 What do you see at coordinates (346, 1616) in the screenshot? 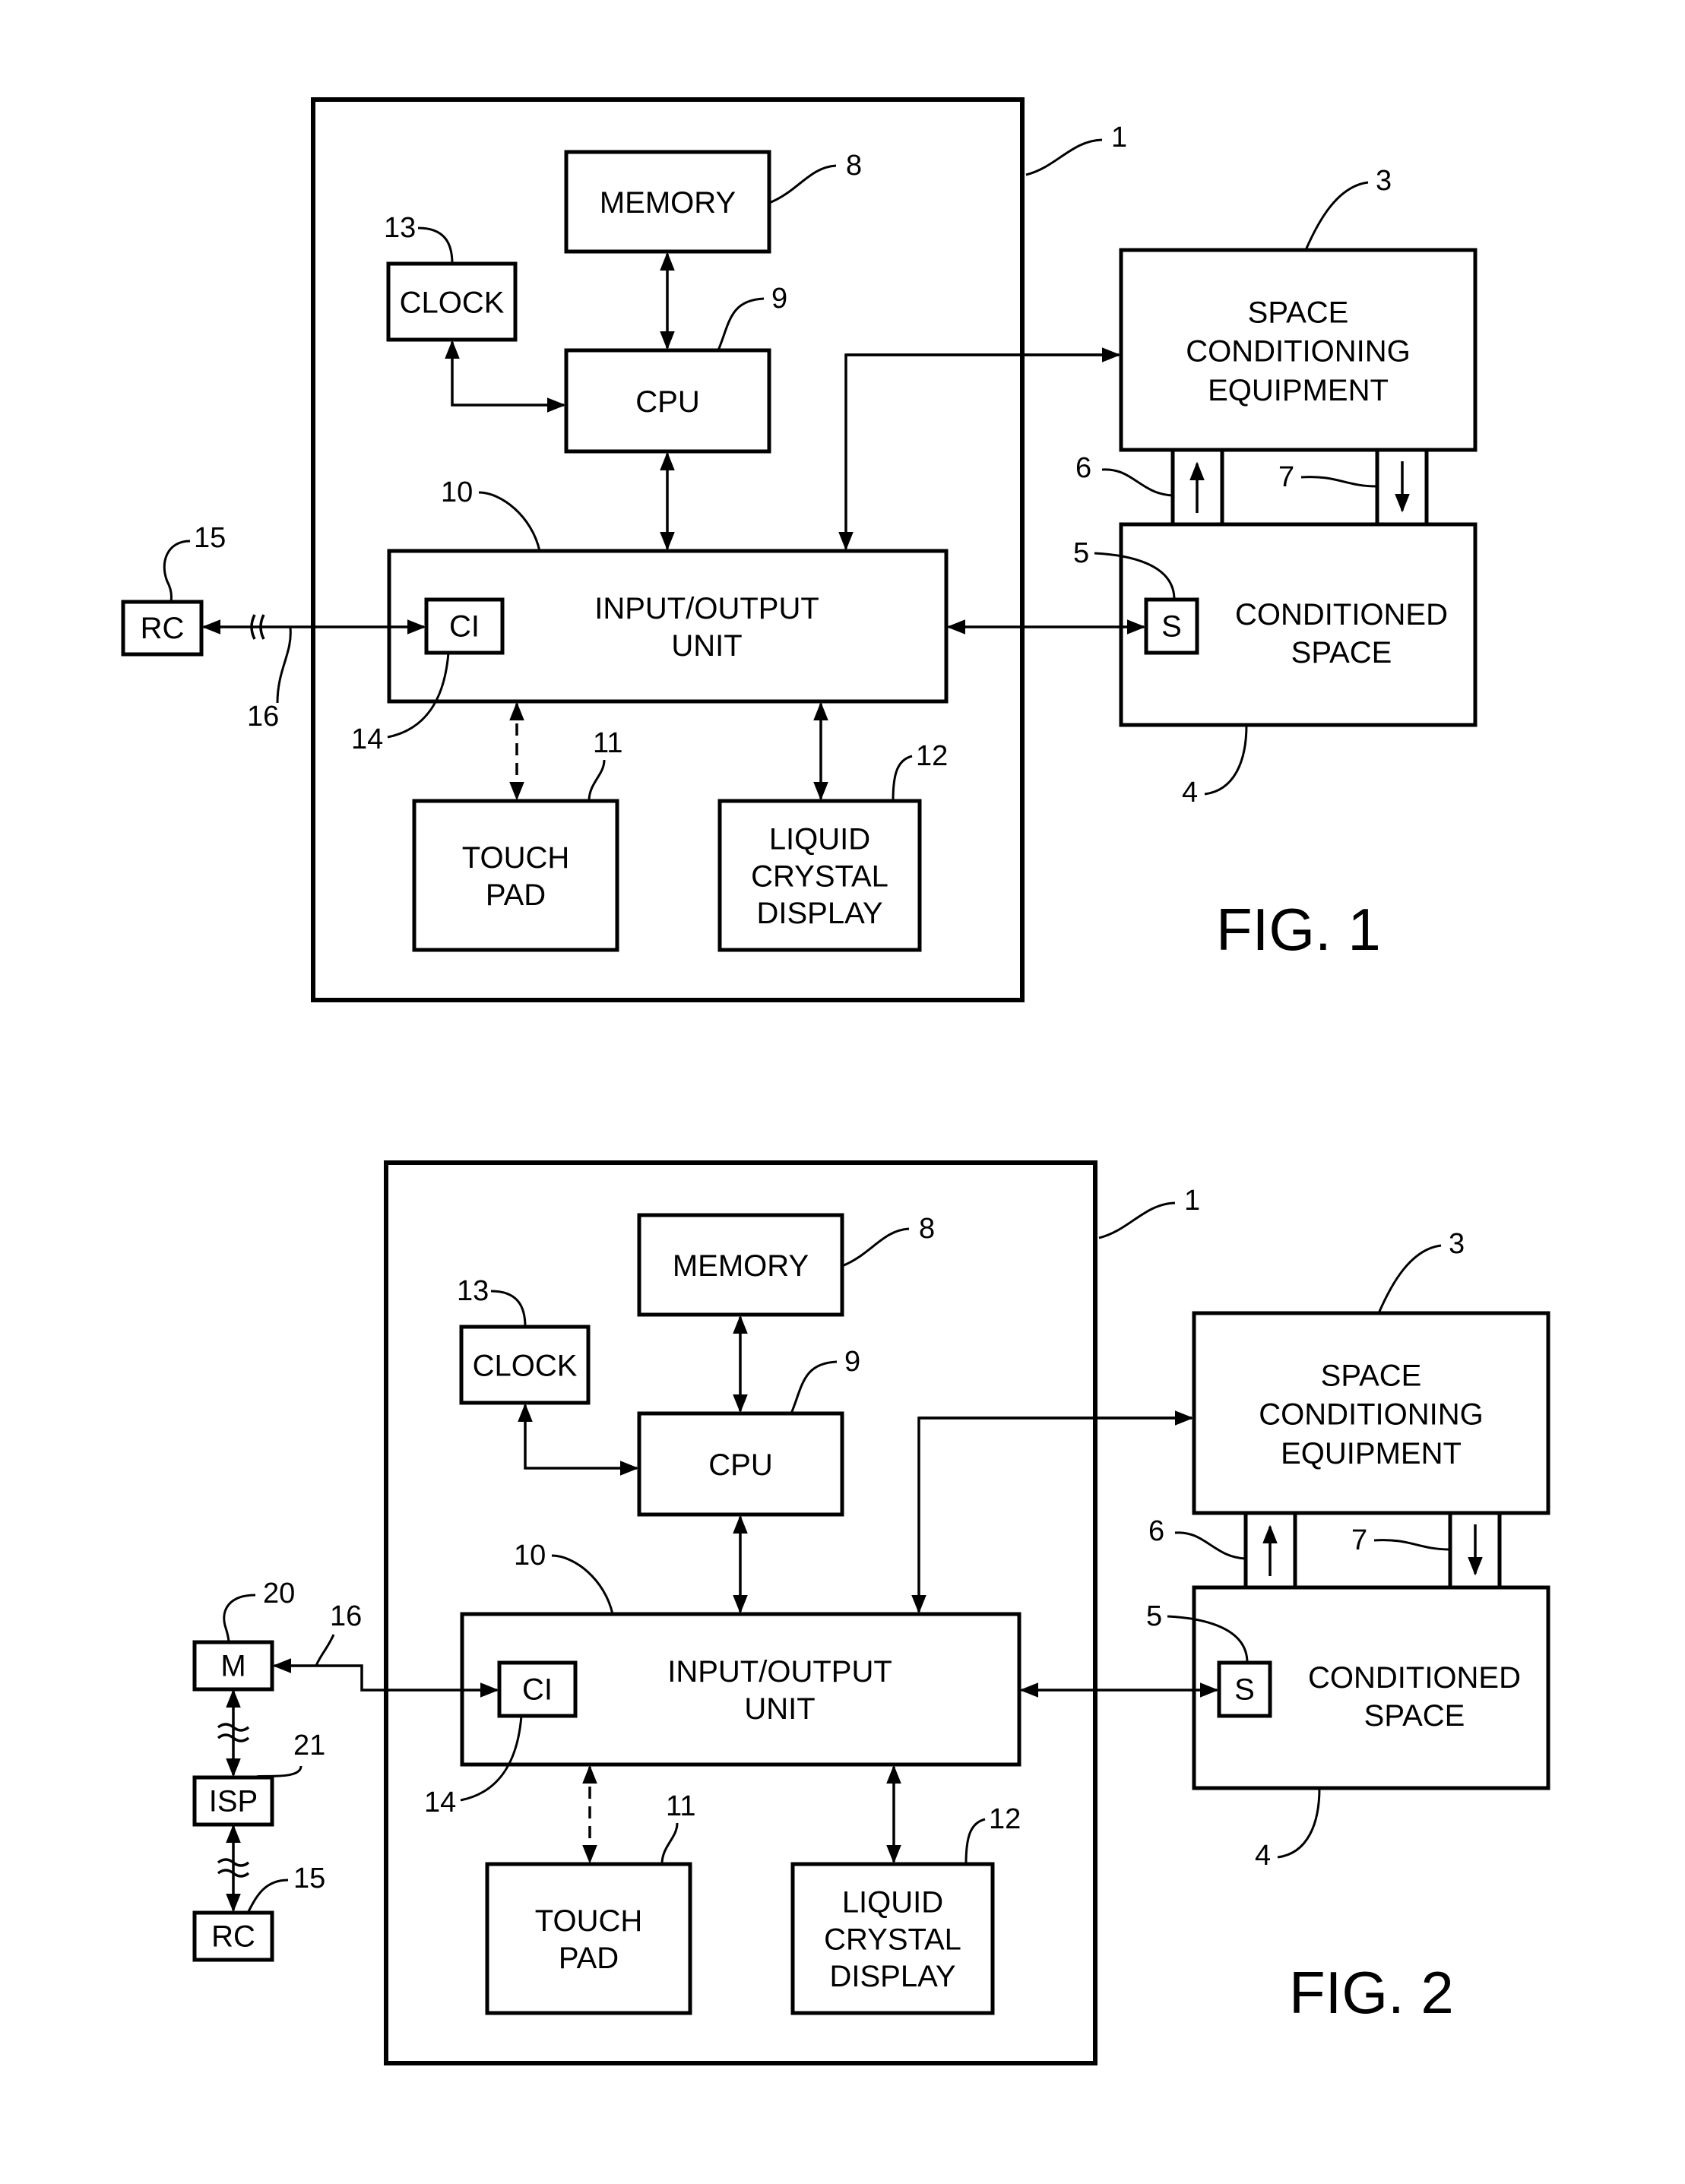
I see `ref-link: 16` at bounding box center [346, 1616].